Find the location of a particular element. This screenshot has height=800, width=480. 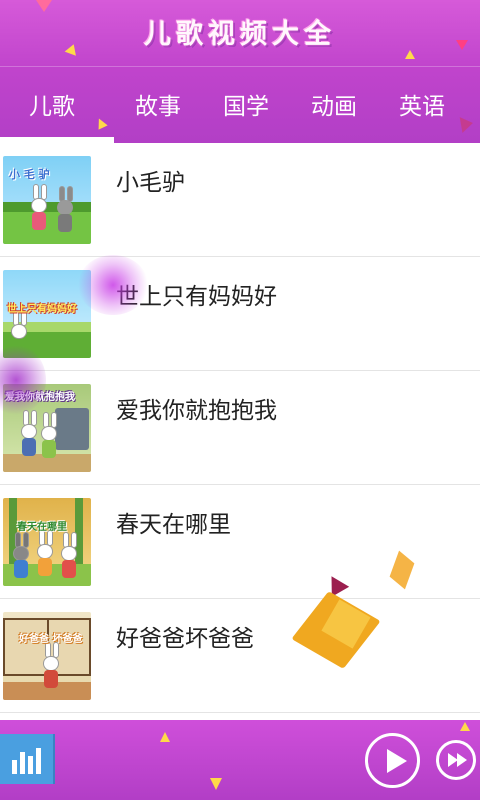

song-thumbnail: 世上只有妈妈好 is located at coordinates (47, 314).